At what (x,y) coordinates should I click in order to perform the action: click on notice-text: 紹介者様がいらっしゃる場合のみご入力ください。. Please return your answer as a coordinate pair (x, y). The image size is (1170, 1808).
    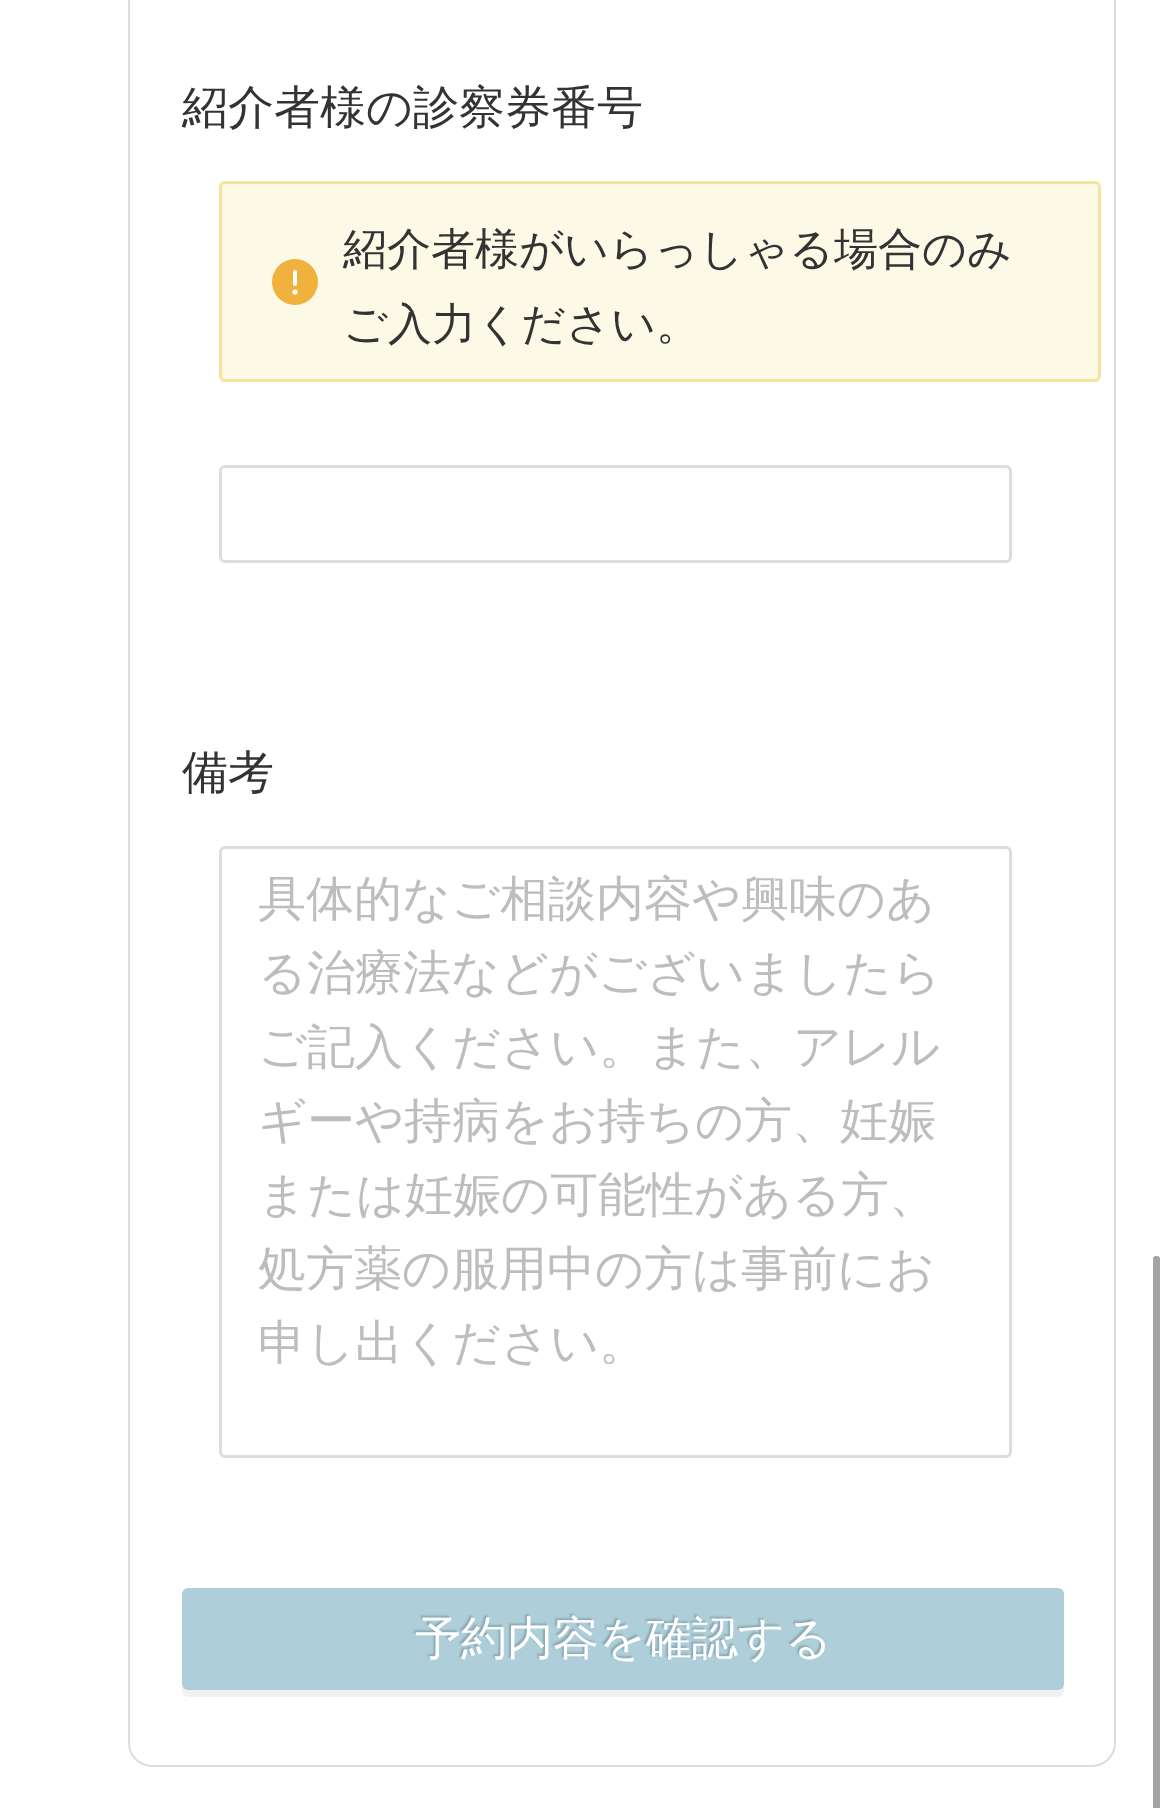
    Looking at the image, I should click on (678, 286).